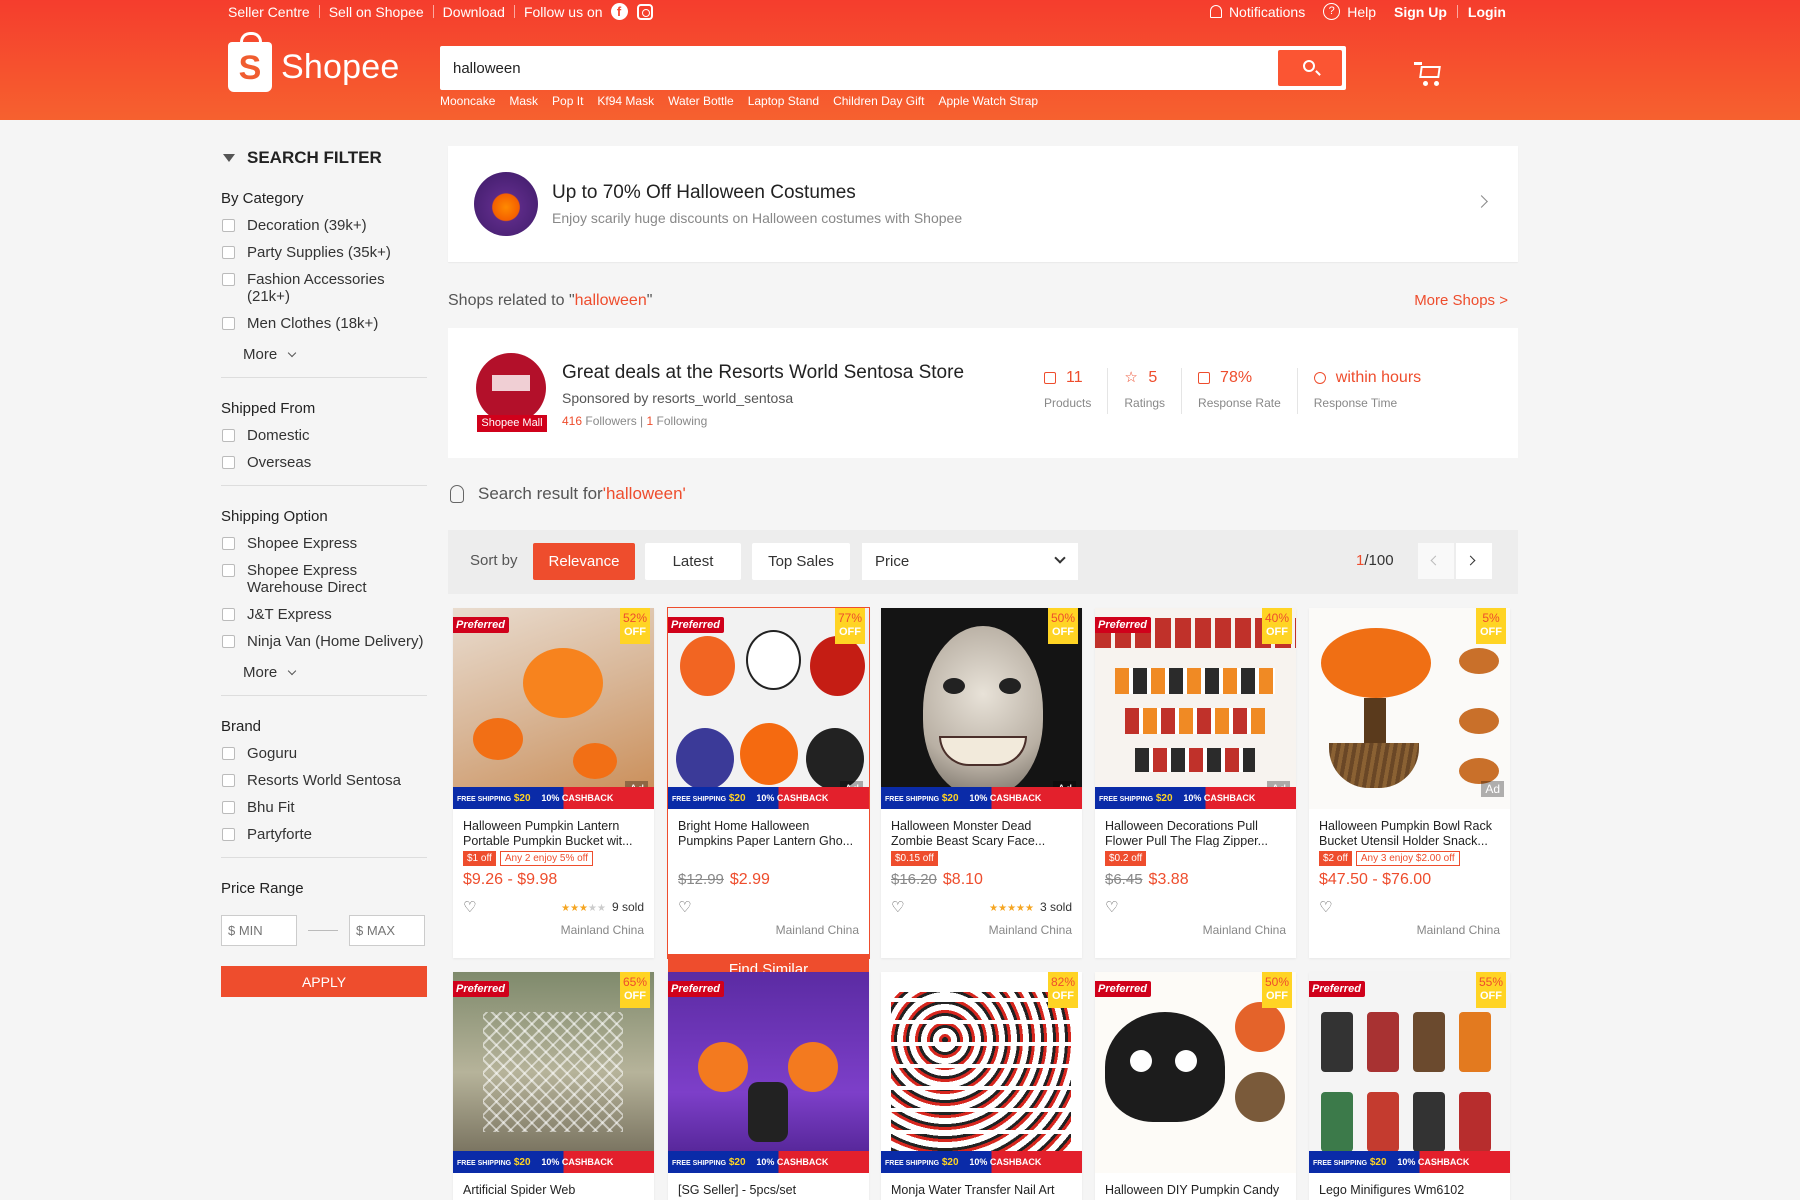  I want to click on search-button, so click(1310, 68).